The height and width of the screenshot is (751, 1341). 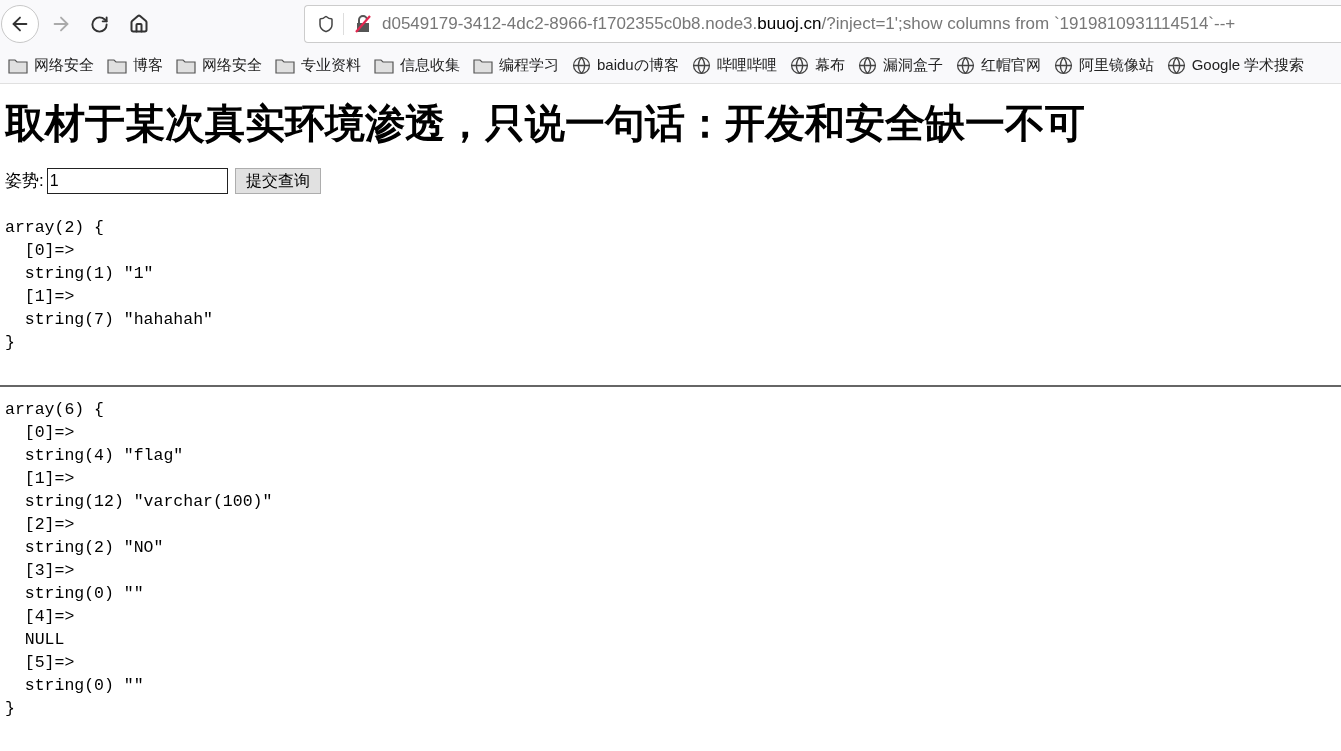 What do you see at coordinates (331, 65) in the screenshot?
I see `bookmark-link: 专业资料` at bounding box center [331, 65].